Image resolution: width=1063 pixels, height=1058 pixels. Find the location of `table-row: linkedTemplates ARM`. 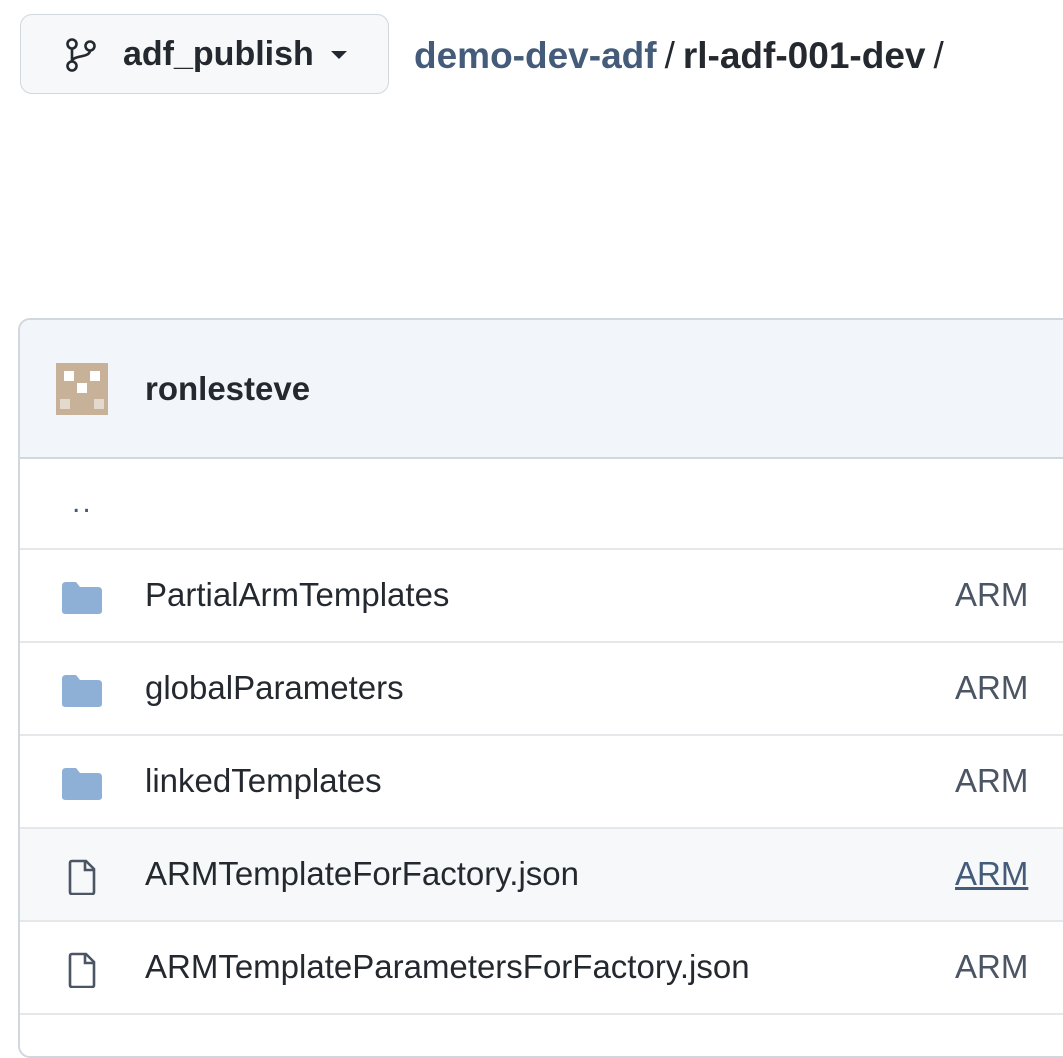

table-row: linkedTemplates ARM is located at coordinates (541, 782).